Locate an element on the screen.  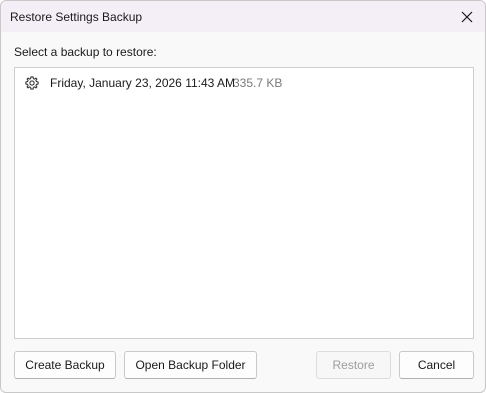
close-button is located at coordinates (467, 16).